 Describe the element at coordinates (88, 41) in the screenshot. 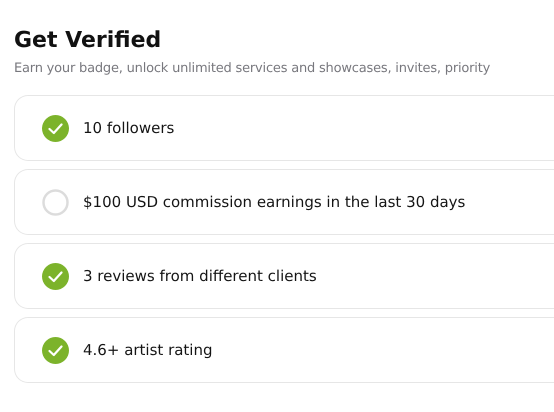

I see `page-title: Get Verified` at that location.